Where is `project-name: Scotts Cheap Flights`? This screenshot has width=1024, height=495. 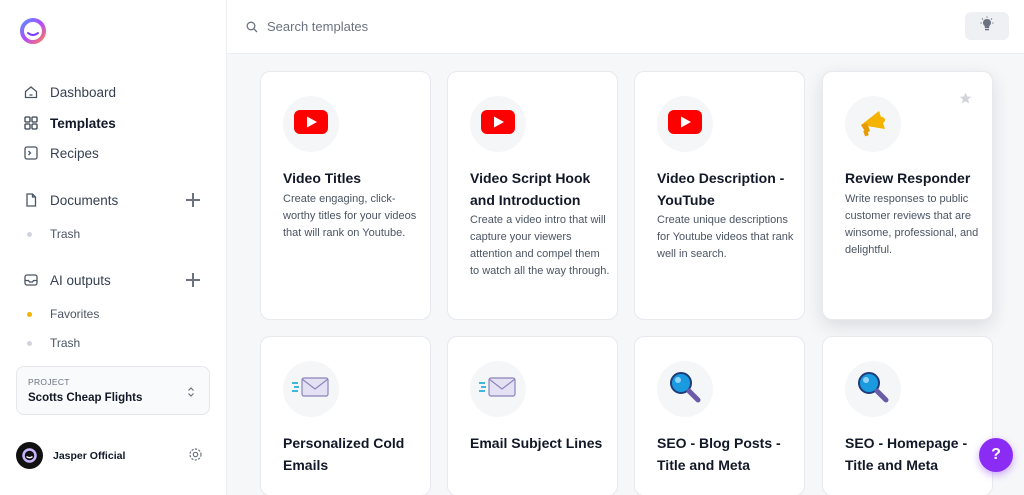
project-name: Scotts Cheap Flights is located at coordinates (85, 398).